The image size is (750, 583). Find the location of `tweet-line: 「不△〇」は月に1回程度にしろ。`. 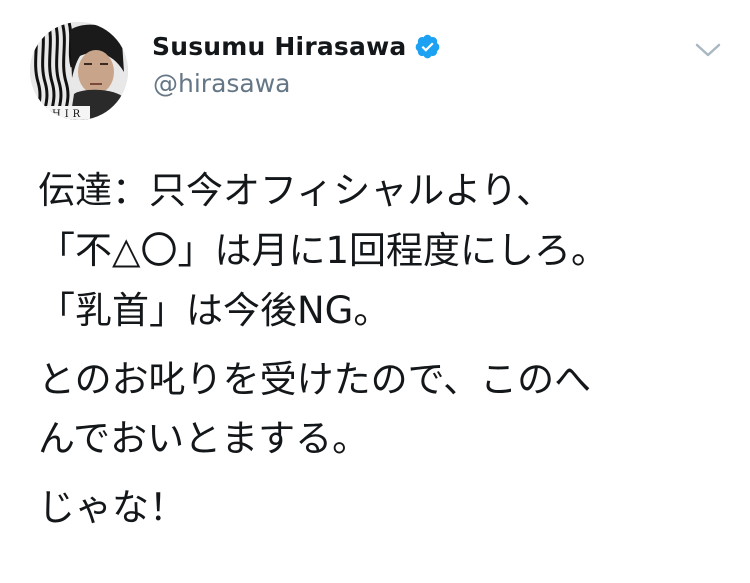

tweet-line: 「不△〇」は月に1回程度にしろ。 is located at coordinates (323, 250).